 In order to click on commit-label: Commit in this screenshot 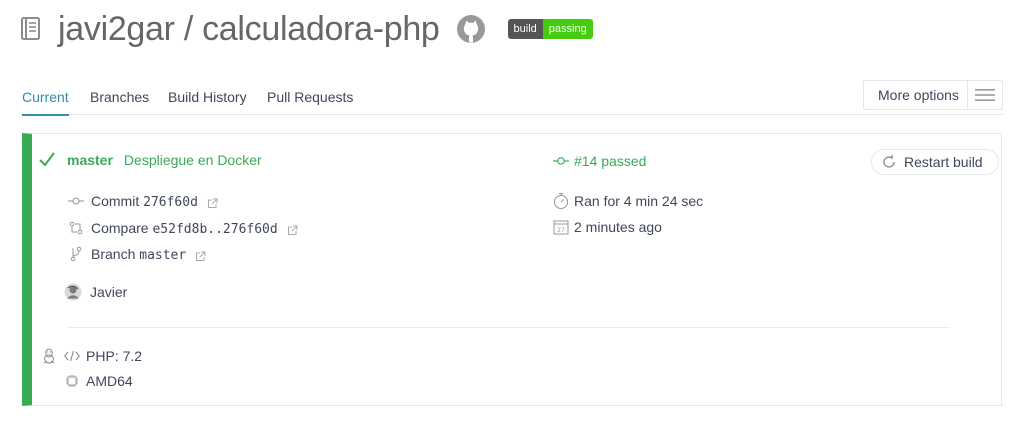, I will do `click(115, 200)`.